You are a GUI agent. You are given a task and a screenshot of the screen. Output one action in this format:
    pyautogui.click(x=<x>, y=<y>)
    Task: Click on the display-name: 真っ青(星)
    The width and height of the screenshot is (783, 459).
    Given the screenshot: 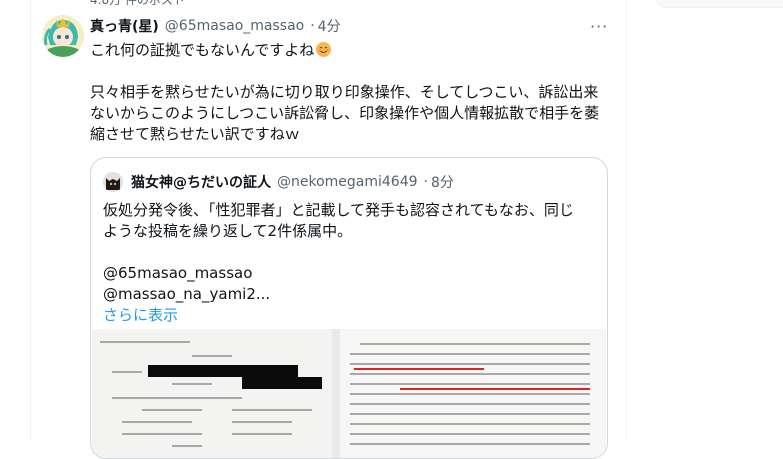 What is the action you would take?
    pyautogui.click(x=124, y=26)
    